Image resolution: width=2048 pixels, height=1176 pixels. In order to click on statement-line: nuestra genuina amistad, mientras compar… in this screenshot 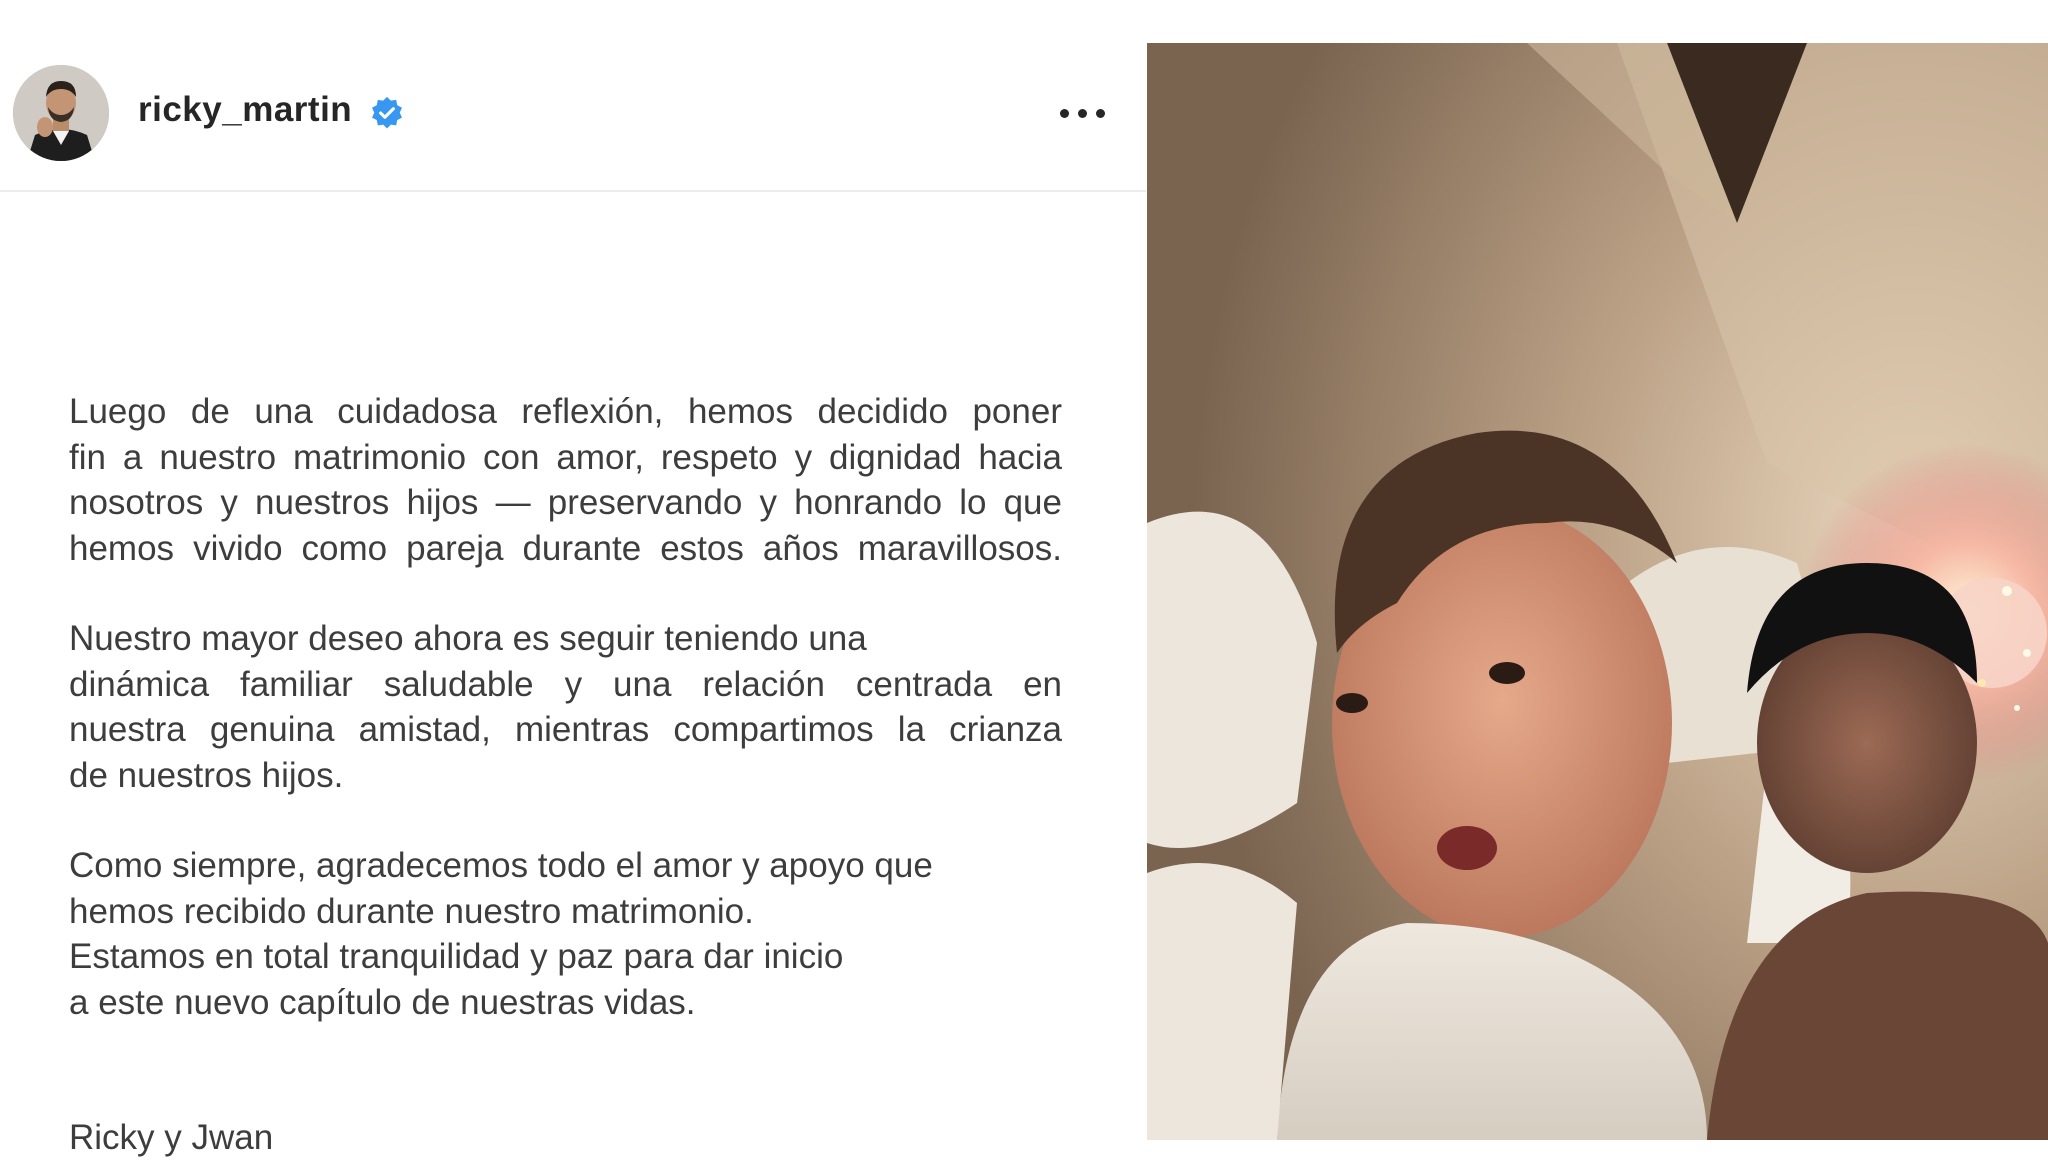, I will do `click(565, 729)`.